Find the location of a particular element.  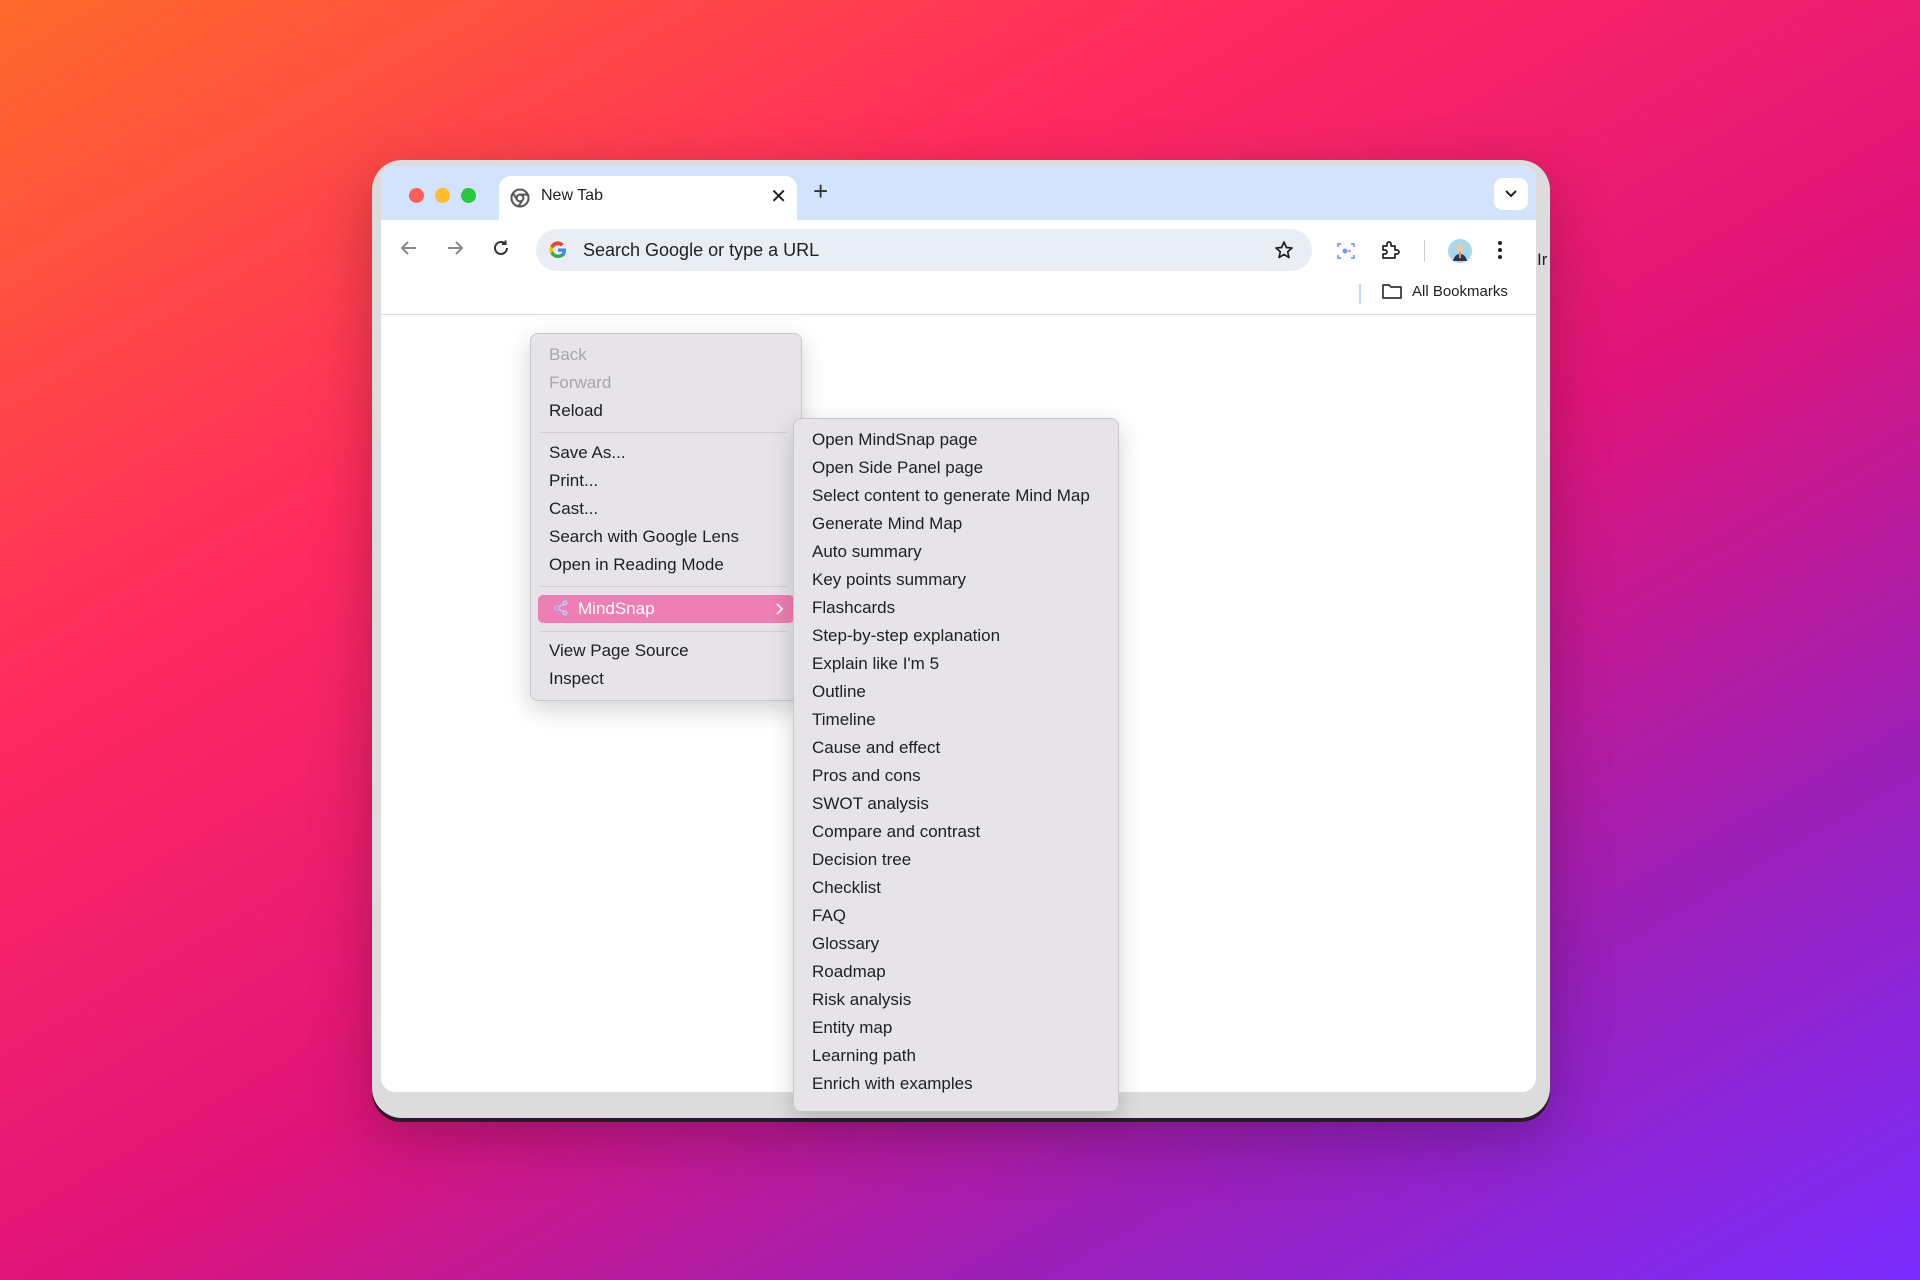

submenu-item: Pros and cons is located at coordinates (866, 776).